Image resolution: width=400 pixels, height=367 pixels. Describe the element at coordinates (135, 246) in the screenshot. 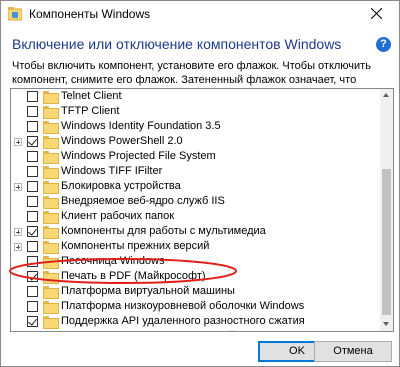

I see `feature-label: Компоненты прежних версий` at that location.